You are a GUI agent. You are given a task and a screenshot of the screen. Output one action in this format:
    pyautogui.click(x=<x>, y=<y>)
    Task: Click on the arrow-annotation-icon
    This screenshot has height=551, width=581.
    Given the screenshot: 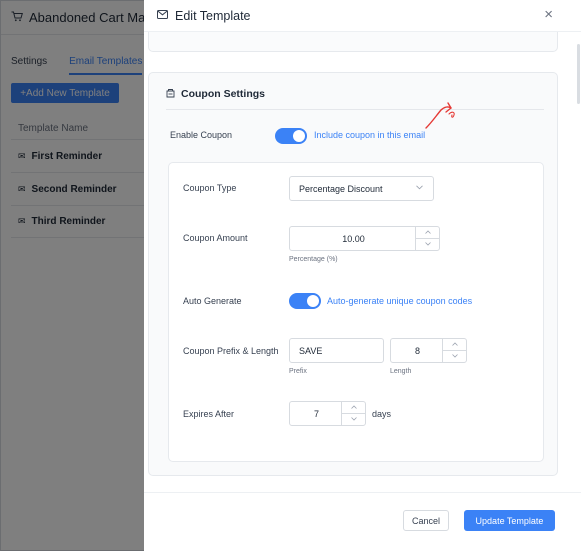 What is the action you would take?
    pyautogui.click(x=440, y=115)
    